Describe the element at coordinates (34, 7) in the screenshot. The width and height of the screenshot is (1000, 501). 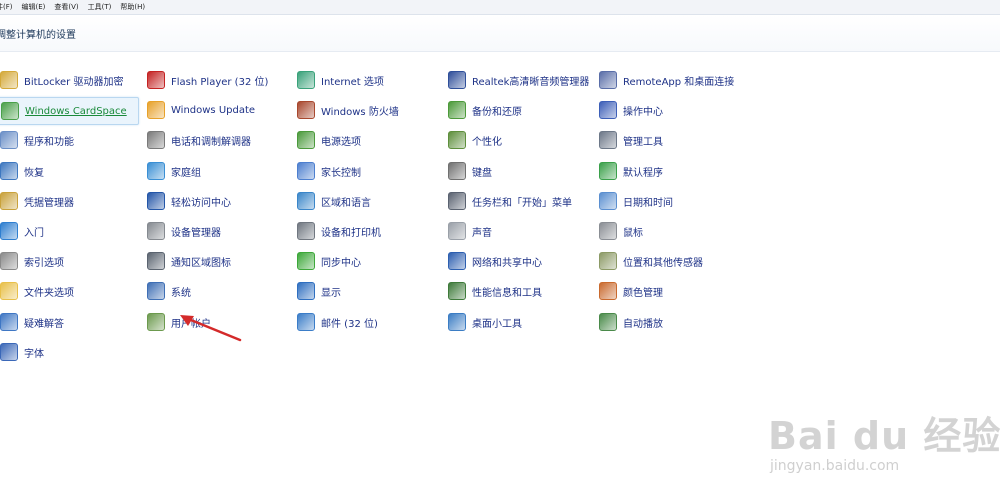
I see `menu-edit: 编辑(E)` at that location.